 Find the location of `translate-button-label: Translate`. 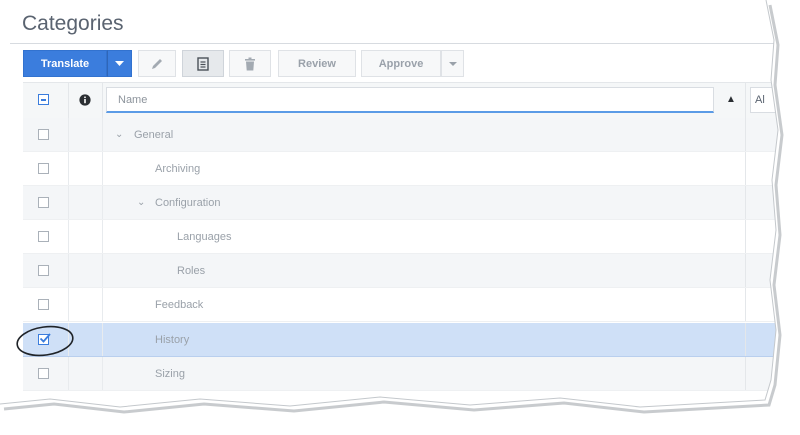

translate-button-label: Translate is located at coordinates (65, 63).